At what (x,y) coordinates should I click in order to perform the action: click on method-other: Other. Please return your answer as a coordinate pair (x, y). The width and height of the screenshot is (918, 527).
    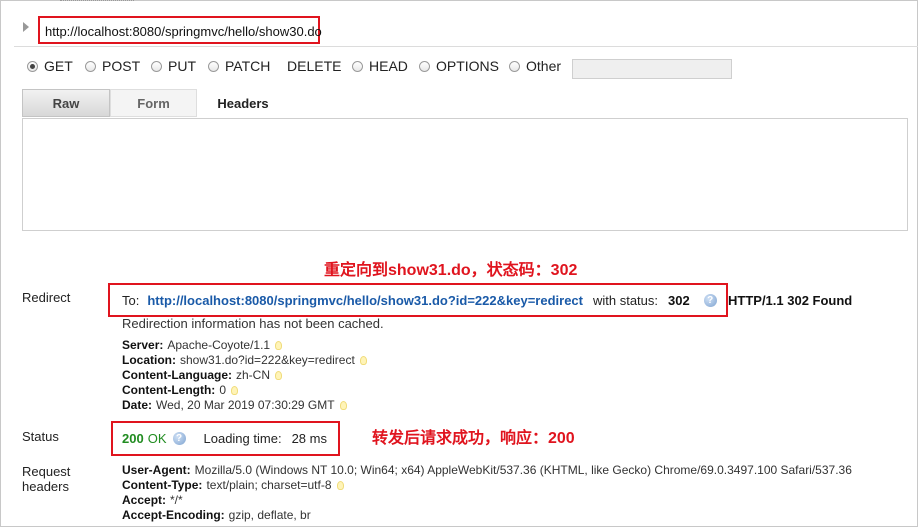
    Looking at the image, I should click on (535, 66).